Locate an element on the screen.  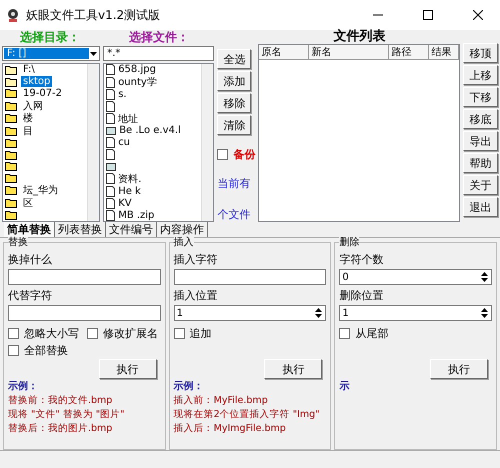
file-item: Be .Lo e.v4.l is located at coordinates (153, 130).